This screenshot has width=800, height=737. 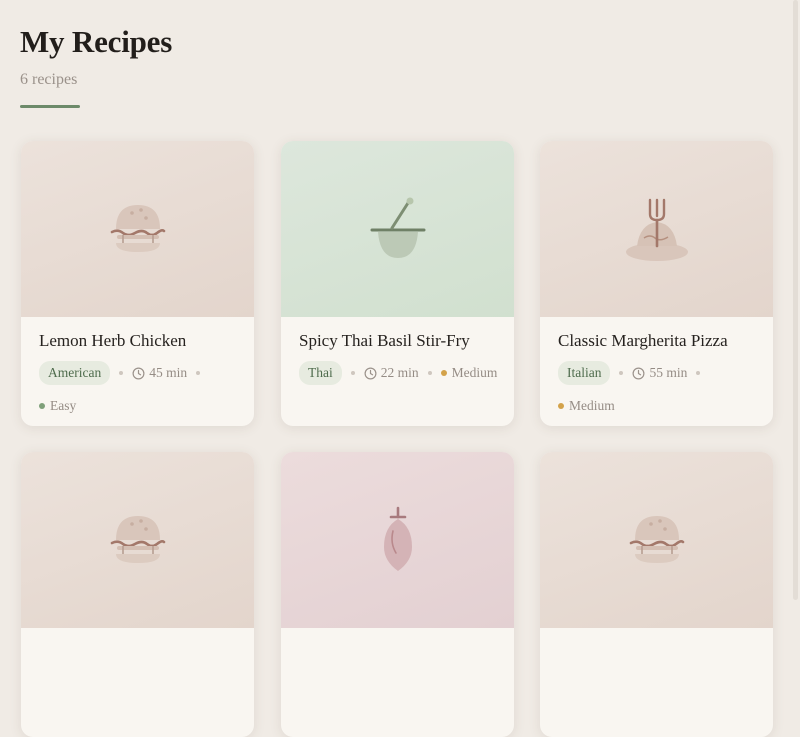 I want to click on cook-time: 55 min, so click(x=659, y=373).